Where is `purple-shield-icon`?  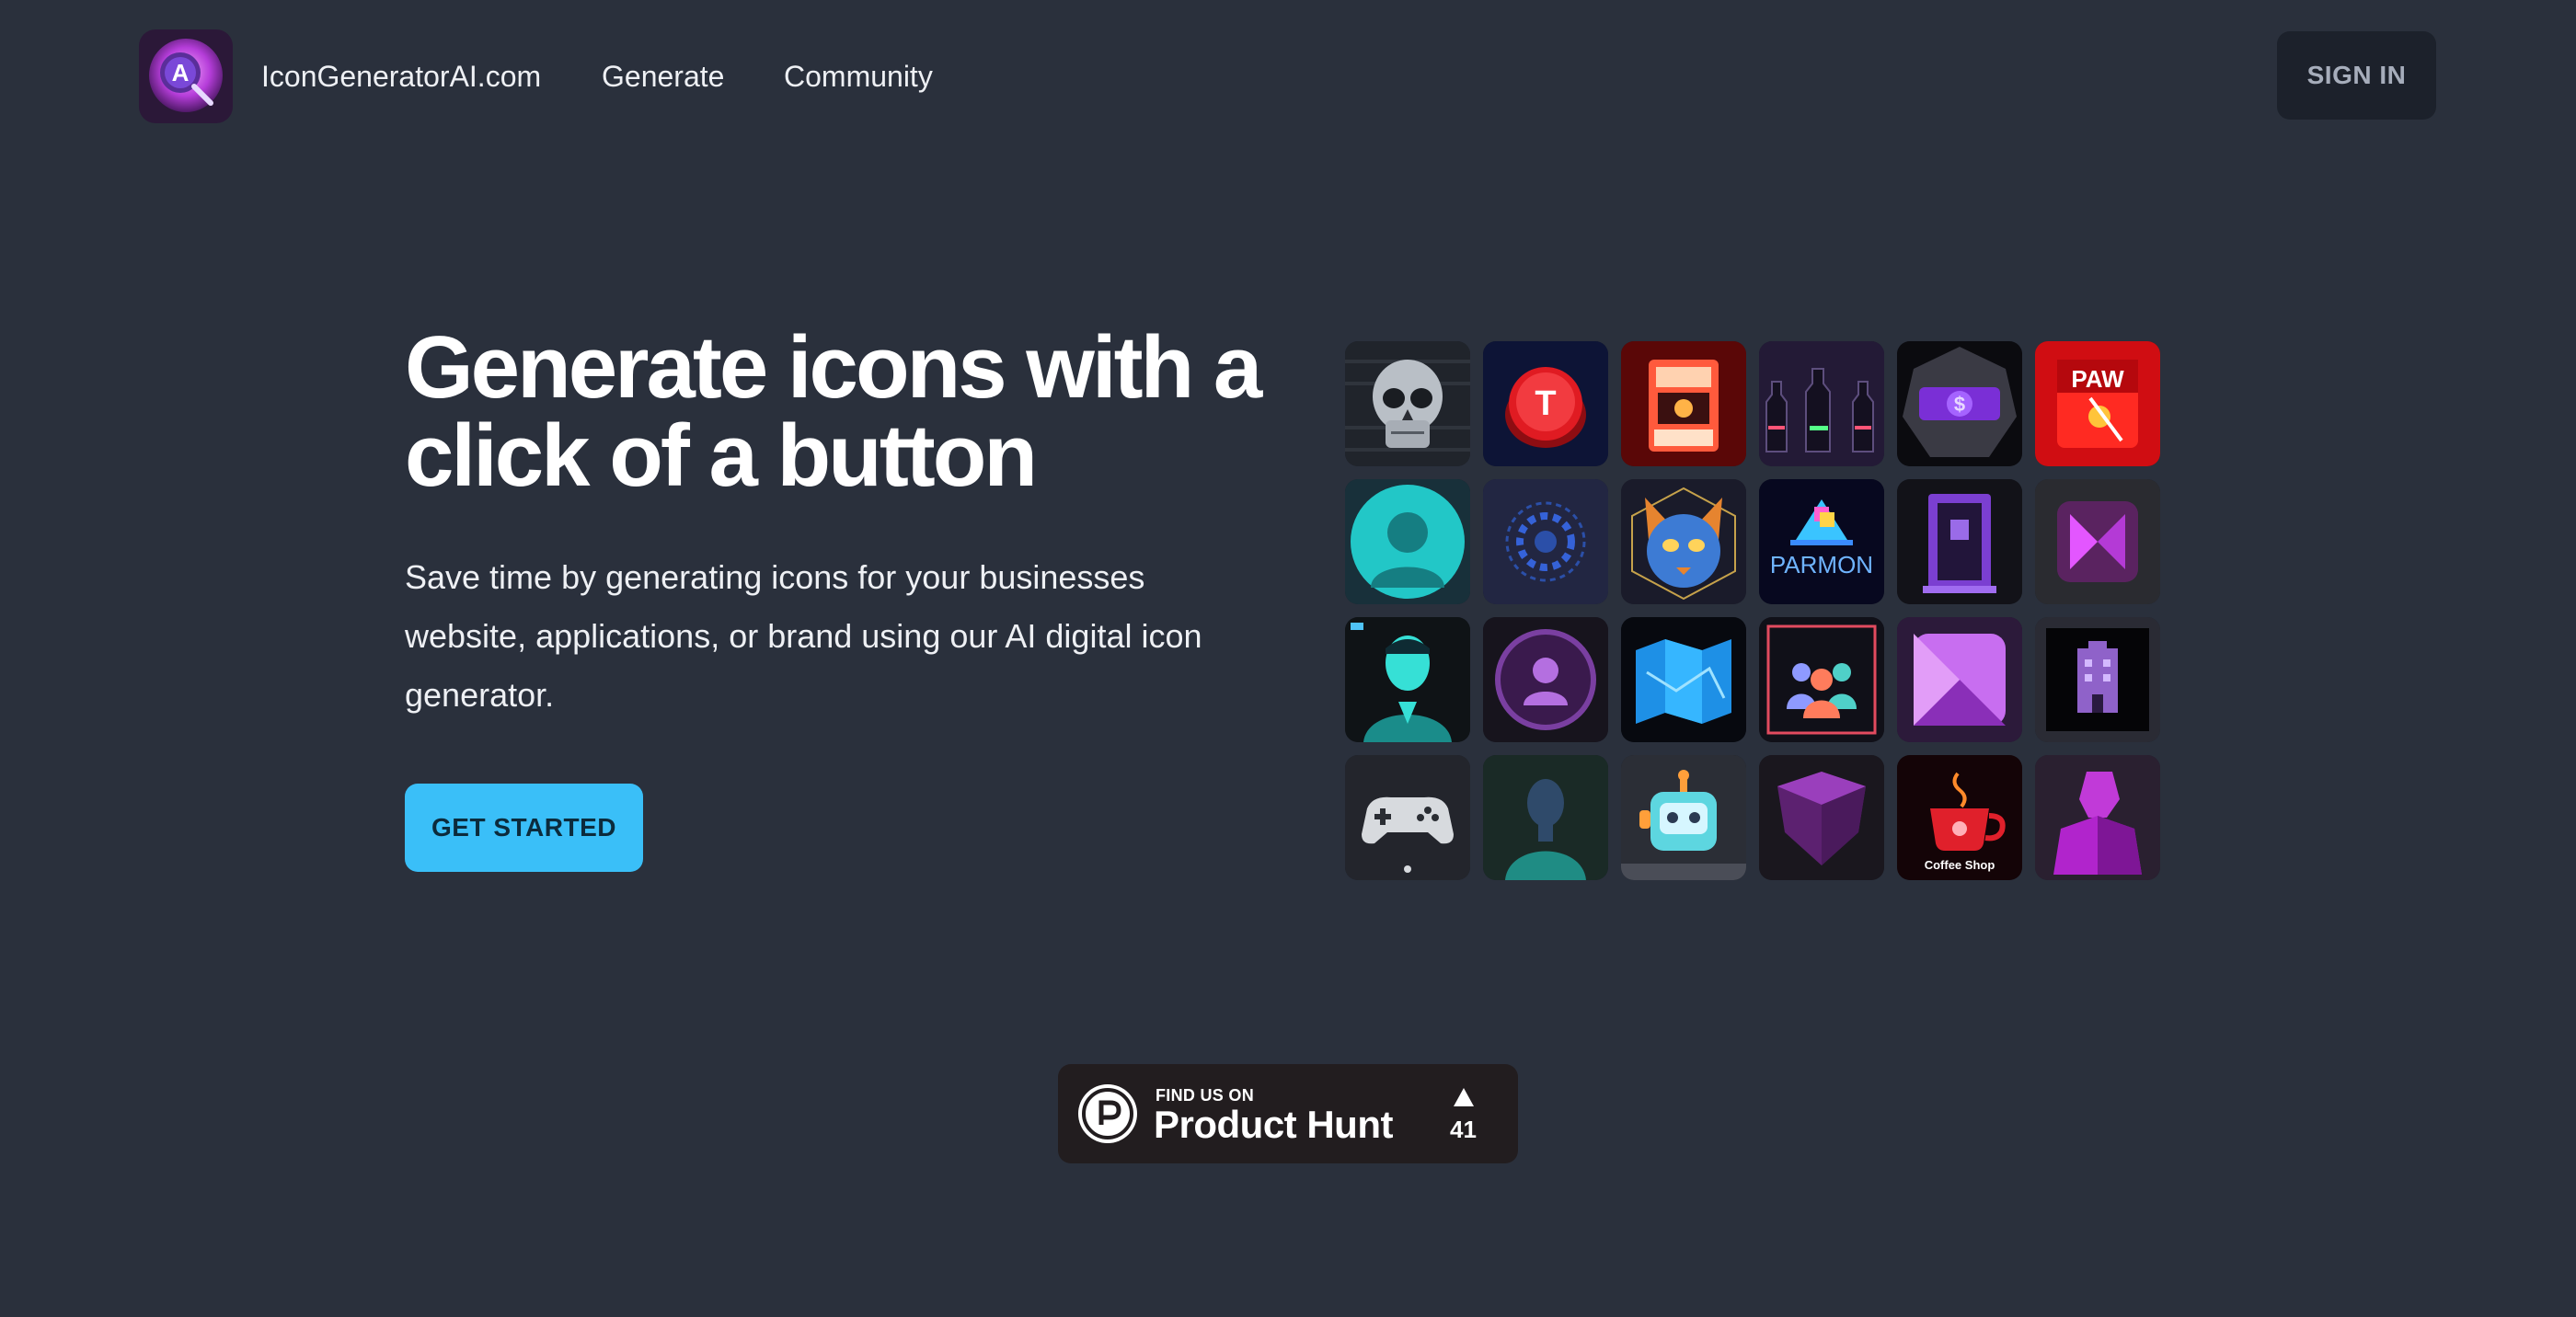 purple-shield-icon is located at coordinates (1821, 817).